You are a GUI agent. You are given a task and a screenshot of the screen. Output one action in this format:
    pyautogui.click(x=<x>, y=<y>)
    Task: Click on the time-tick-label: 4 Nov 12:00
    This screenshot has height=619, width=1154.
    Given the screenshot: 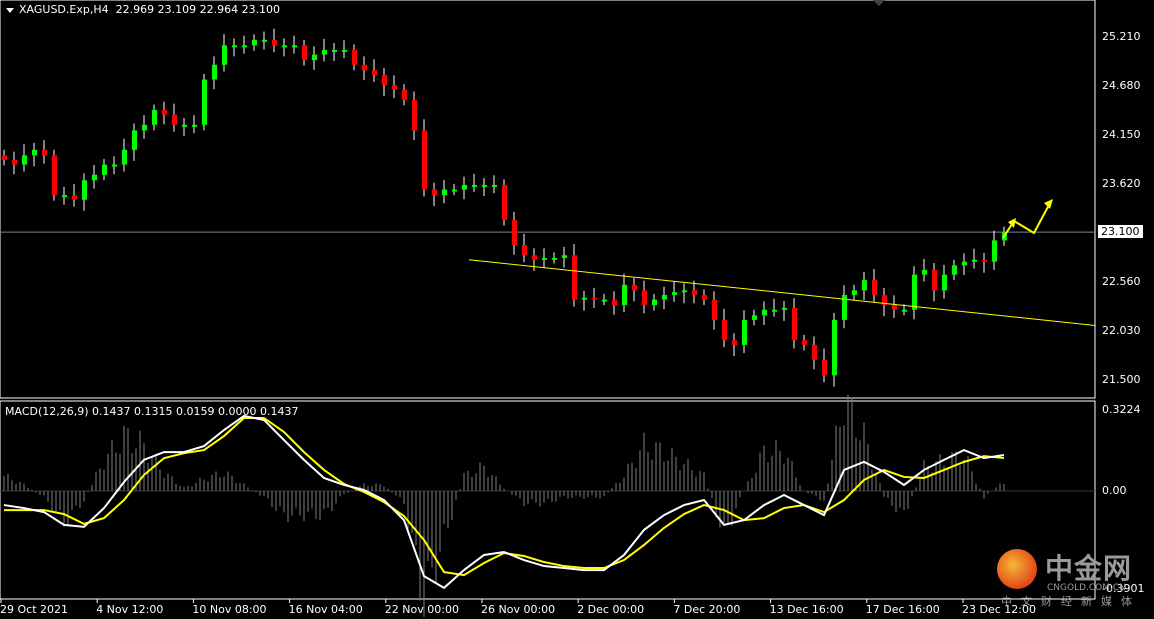 What is the action you would take?
    pyautogui.click(x=130, y=609)
    